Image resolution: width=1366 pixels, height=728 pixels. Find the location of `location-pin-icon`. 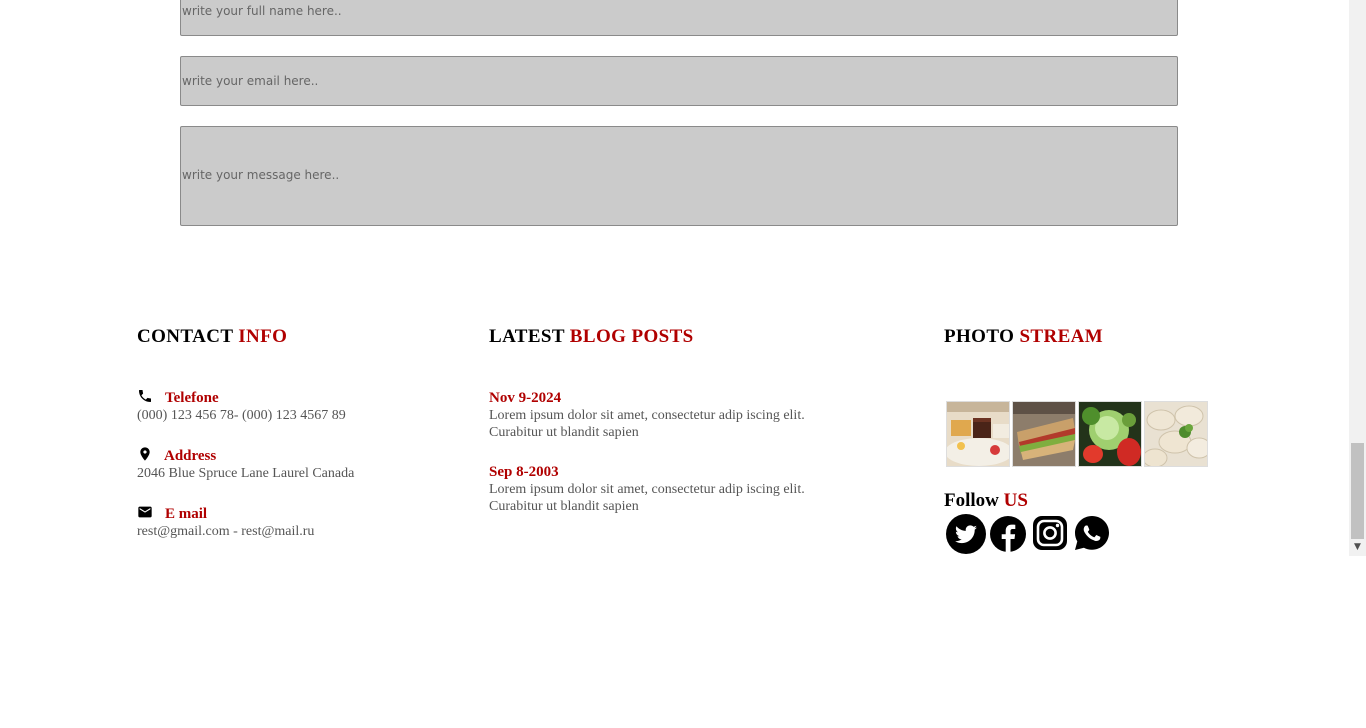

location-pin-icon is located at coordinates (145, 454).